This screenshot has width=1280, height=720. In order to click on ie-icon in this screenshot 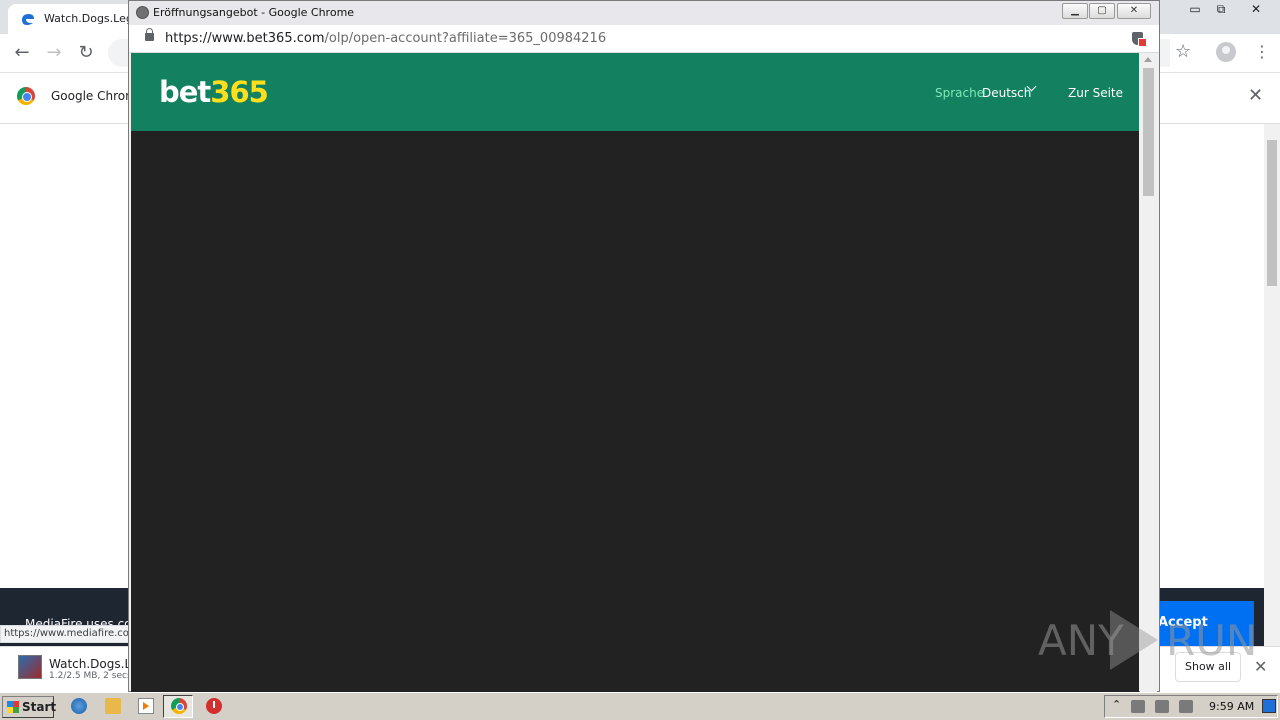, I will do `click(79, 706)`.